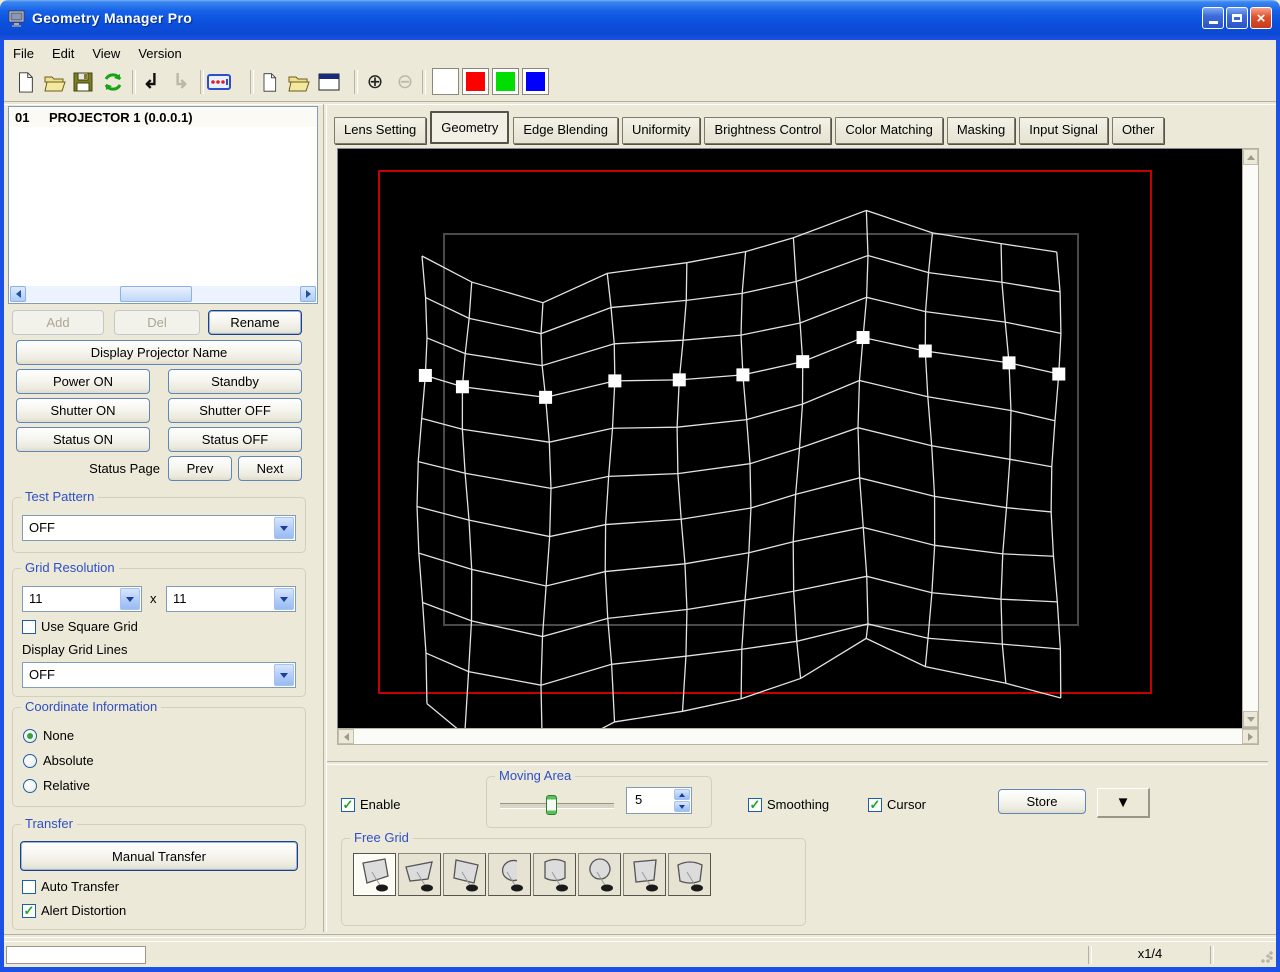 This screenshot has width=1280, height=972. I want to click on manual-transfer-button: Manual Transfer, so click(159, 856).